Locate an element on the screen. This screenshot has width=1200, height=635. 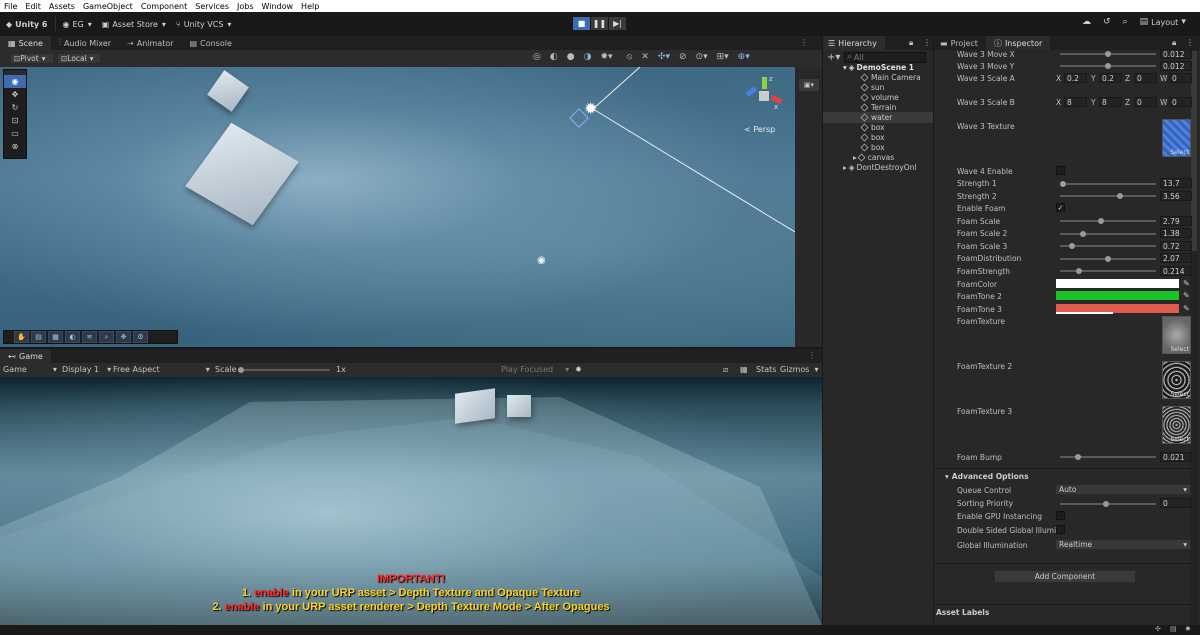
sorting-priority-slider is located at coordinates (1108, 504).